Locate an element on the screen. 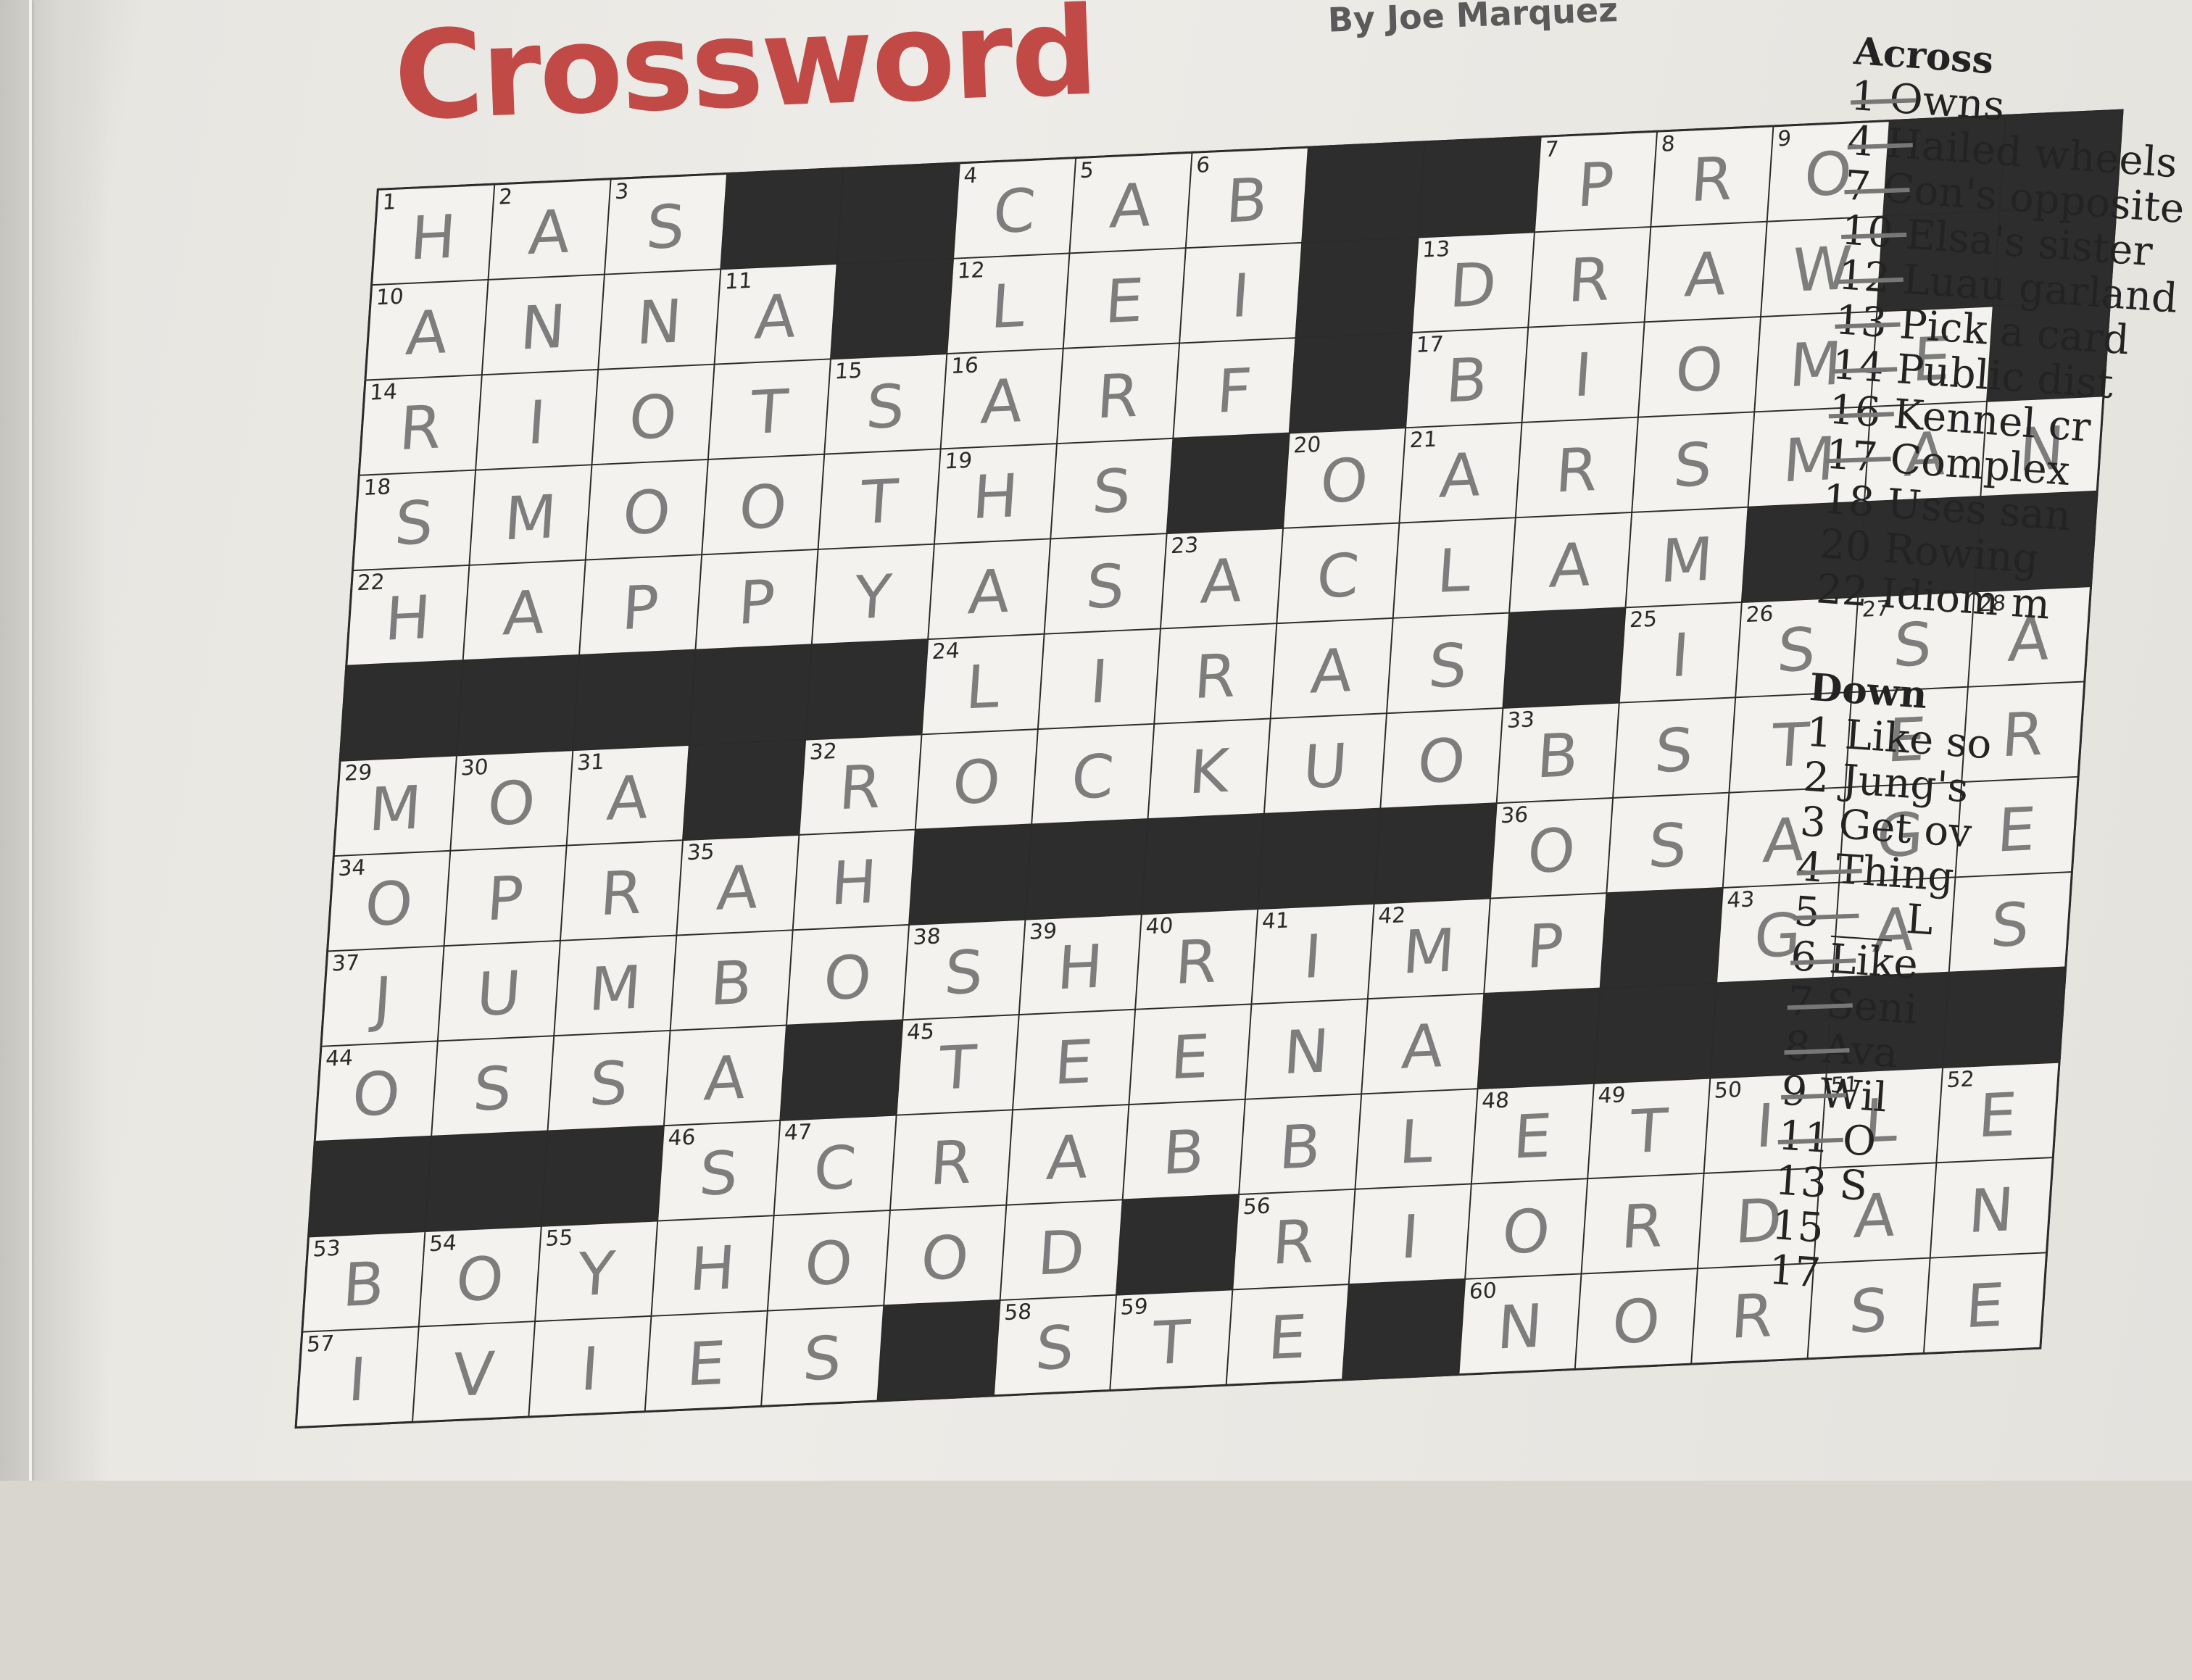 This screenshot has height=1680, width=2192. grid-cell: 22H is located at coordinates (407, 615).